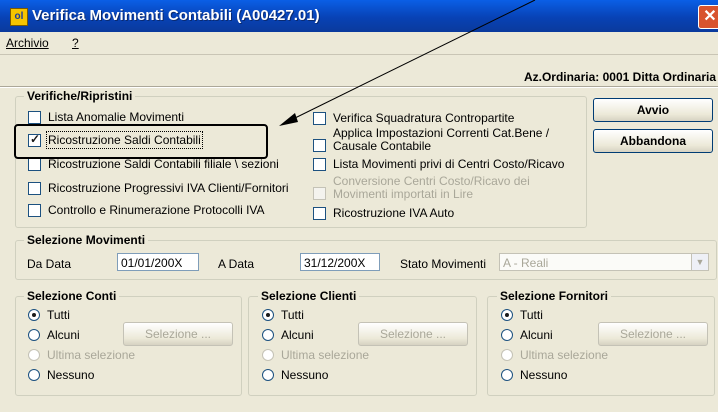 The image size is (718, 412). I want to click on avvio-button: Avvio, so click(653, 110).